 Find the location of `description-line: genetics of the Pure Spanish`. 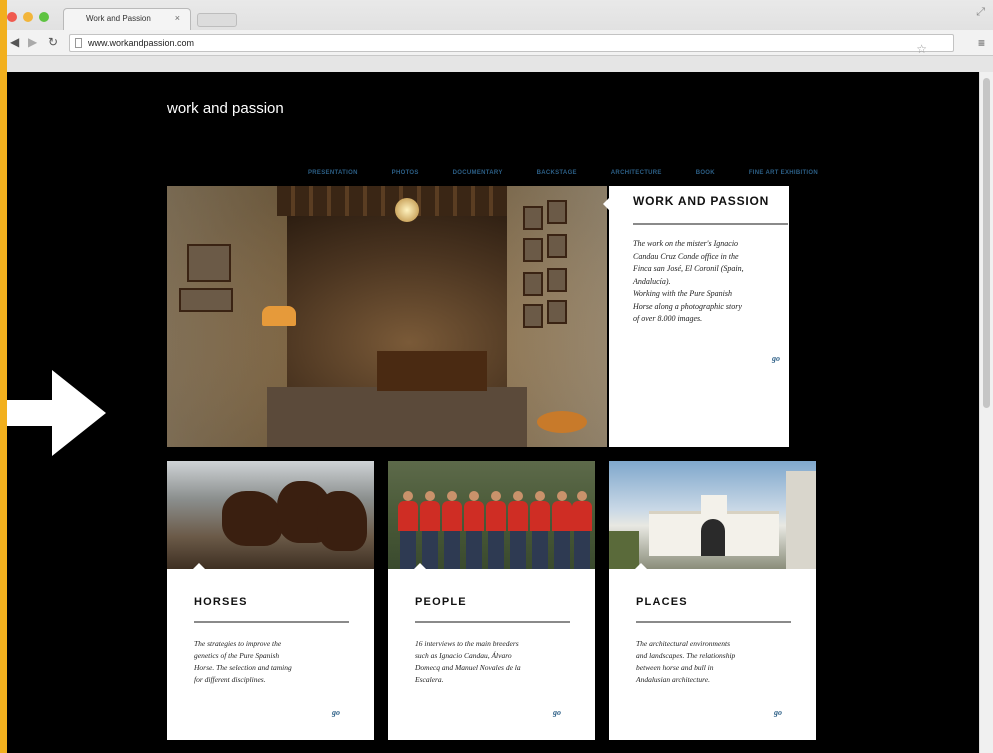

description-line: genetics of the Pure Spanish is located at coordinates (237, 655).